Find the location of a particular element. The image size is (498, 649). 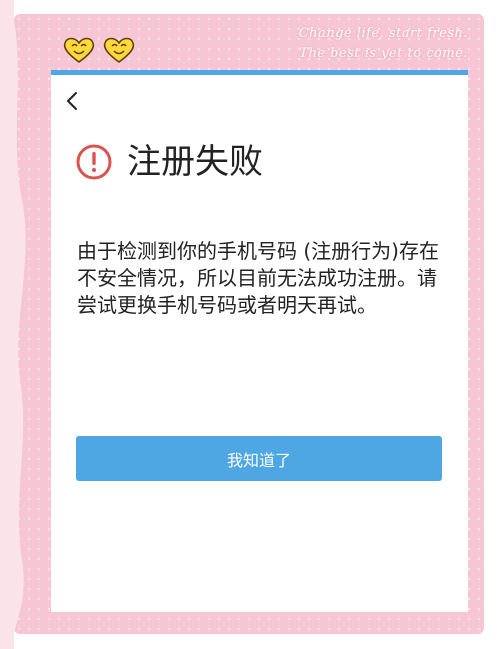

top-accent-bar is located at coordinates (259, 72).